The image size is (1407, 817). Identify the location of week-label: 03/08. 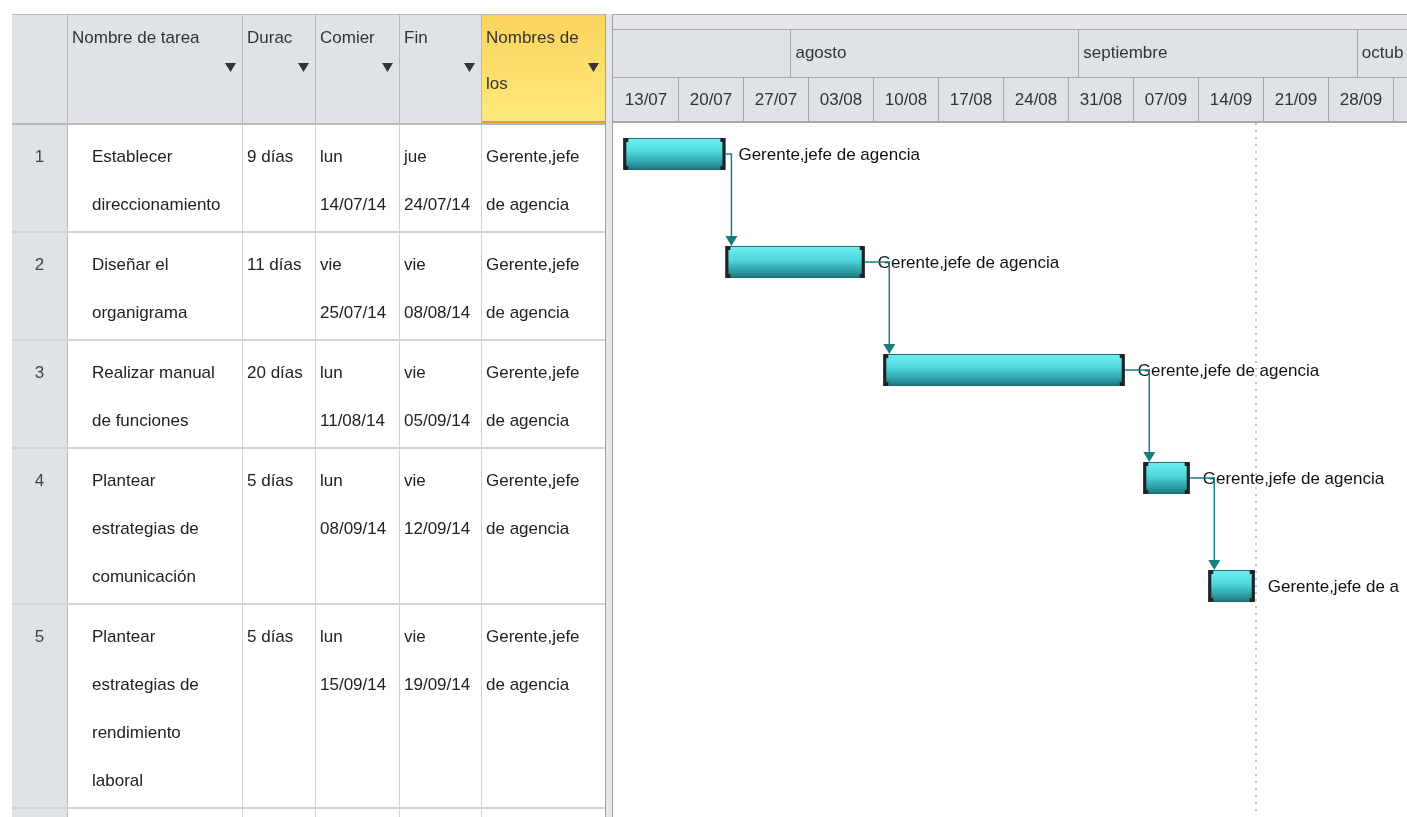
(841, 99).